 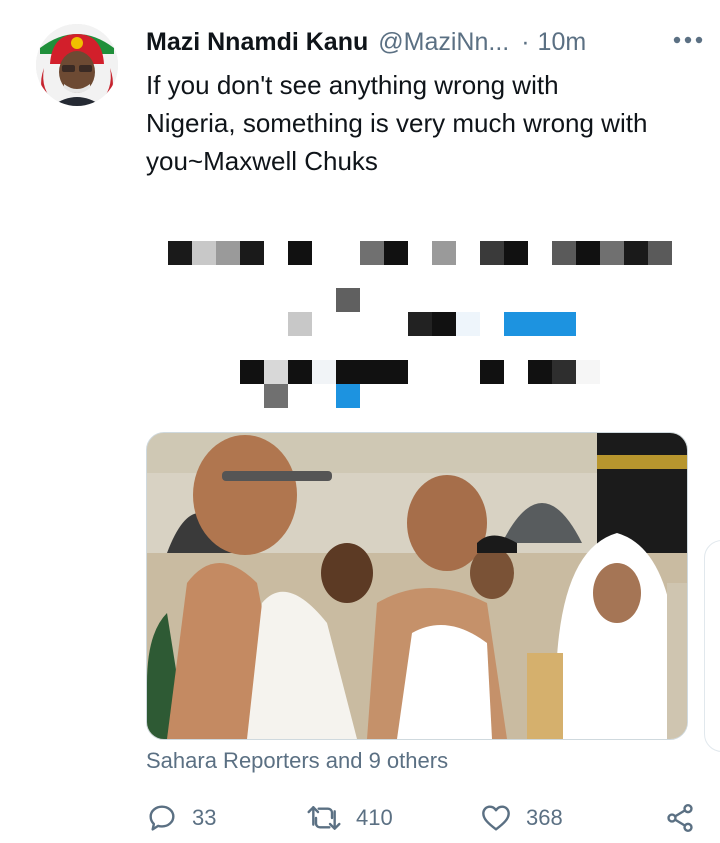 I want to click on adjacent-card-edge, so click(x=712, y=646).